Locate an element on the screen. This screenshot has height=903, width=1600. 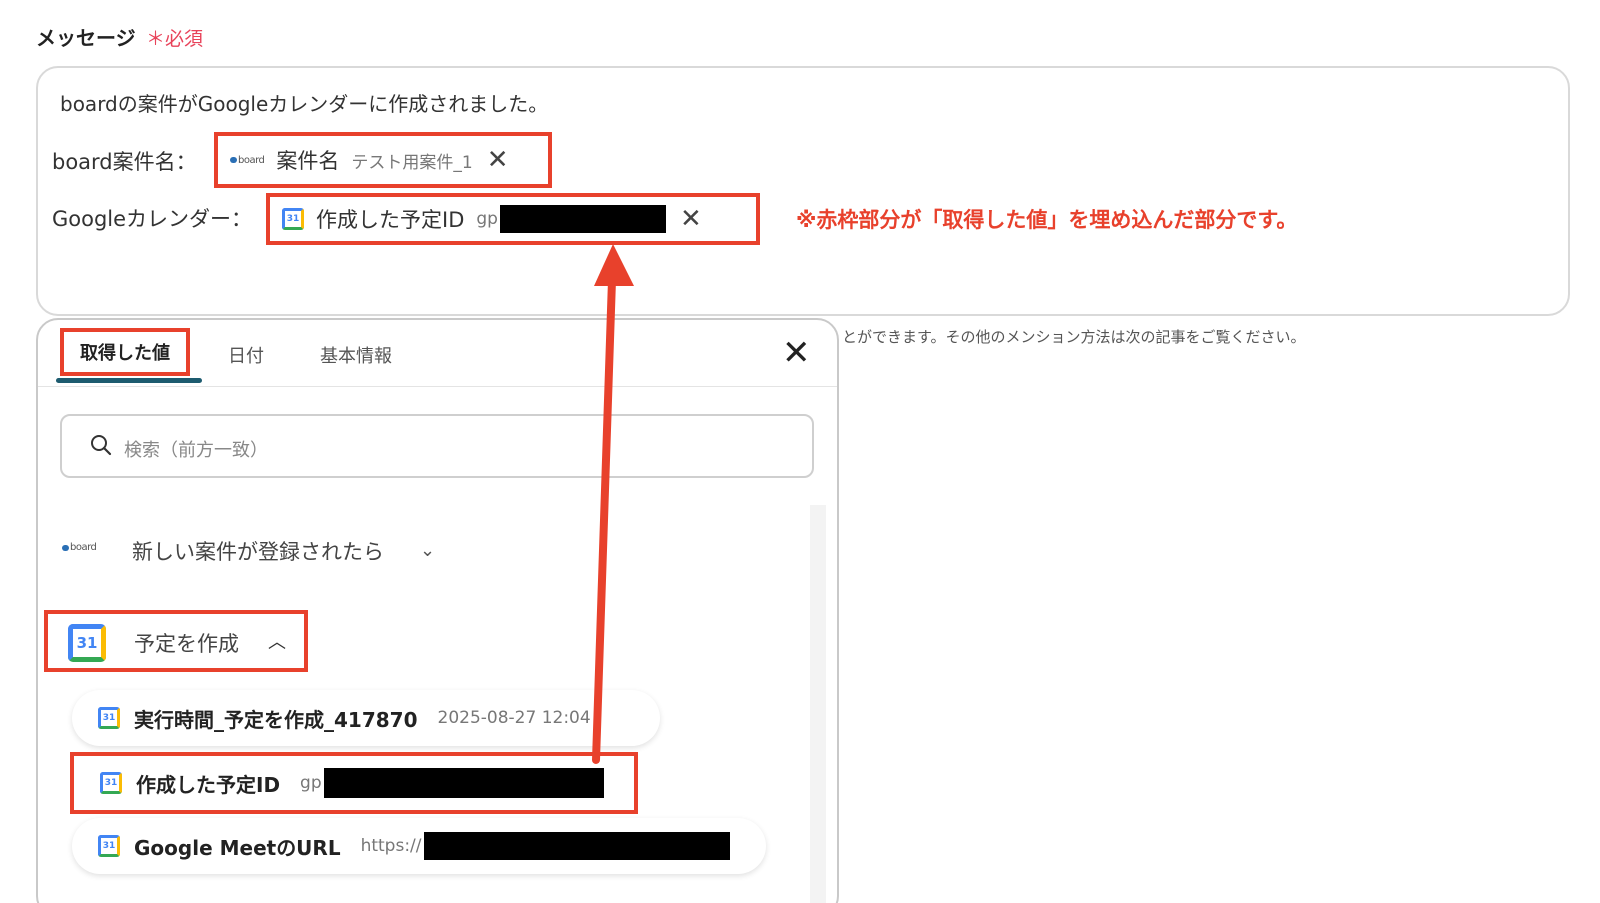
value-item: 31 Google MeetのURL https:// is located at coordinates (419, 846).